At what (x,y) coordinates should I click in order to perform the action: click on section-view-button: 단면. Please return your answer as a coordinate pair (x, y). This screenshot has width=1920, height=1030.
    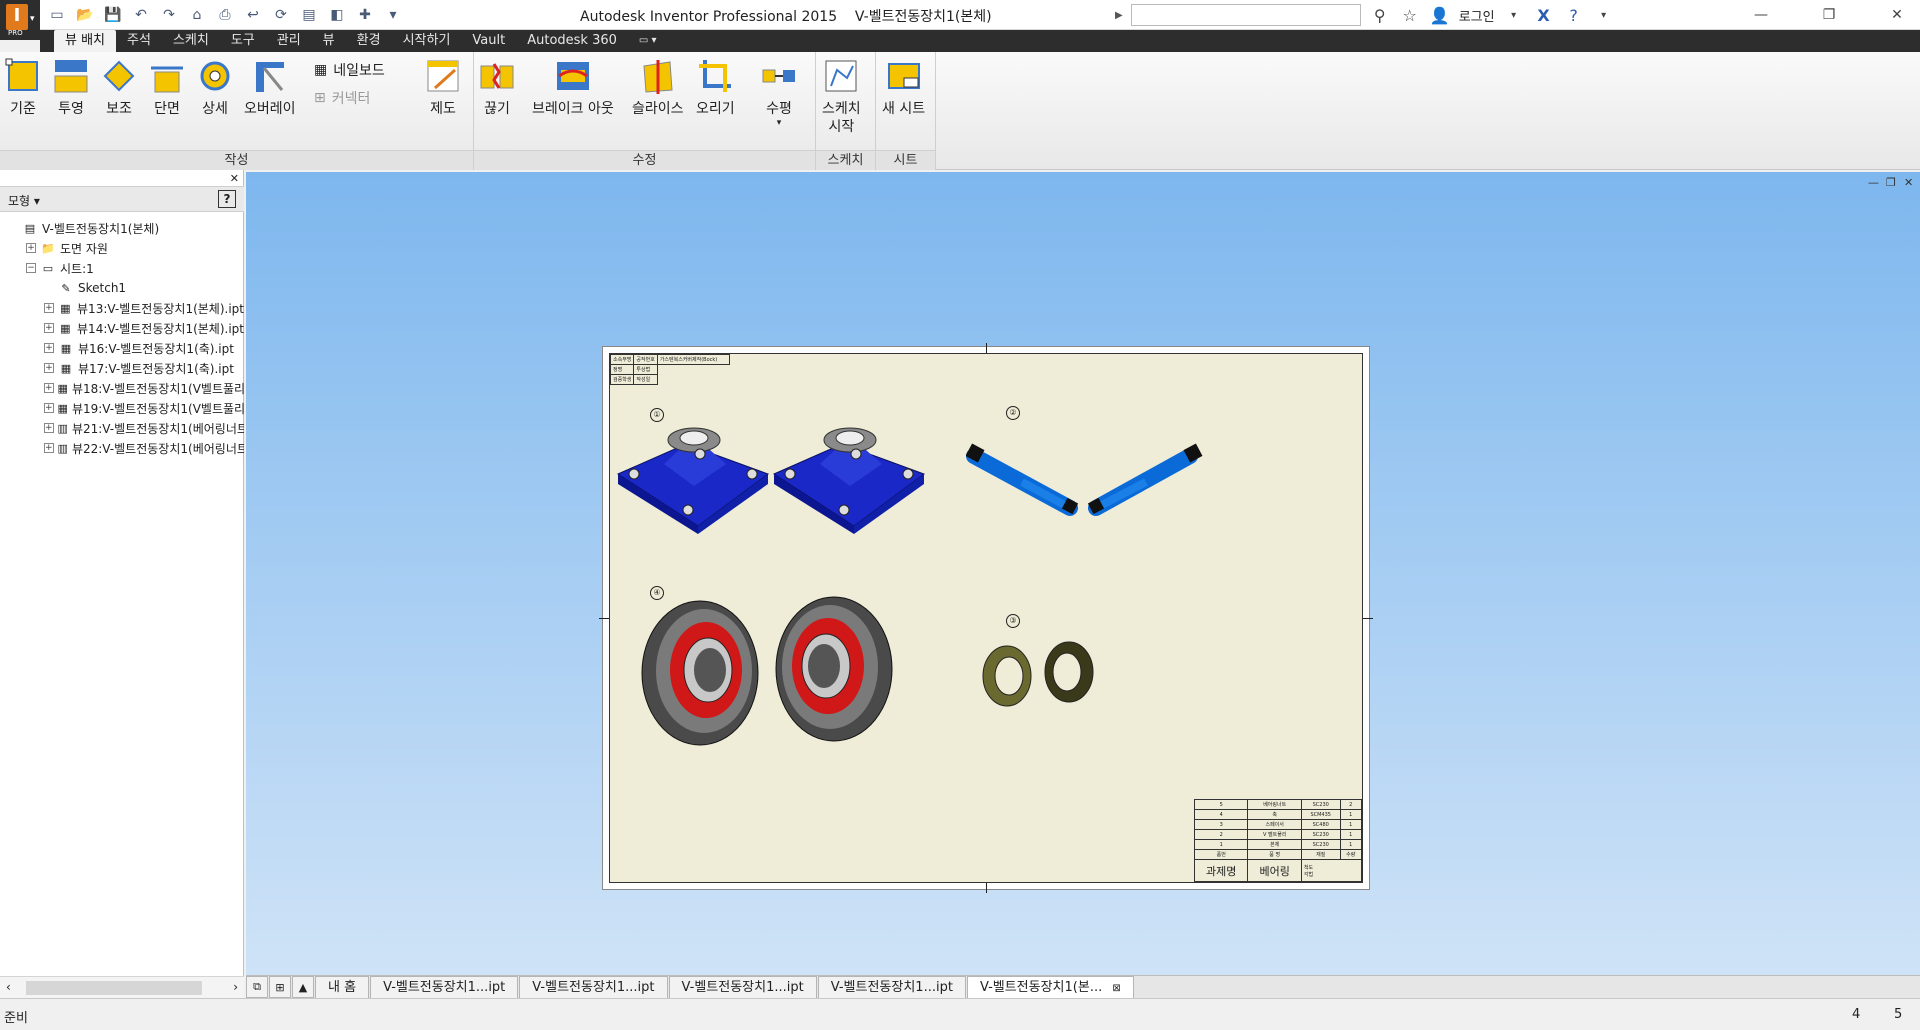
    Looking at the image, I should click on (167, 87).